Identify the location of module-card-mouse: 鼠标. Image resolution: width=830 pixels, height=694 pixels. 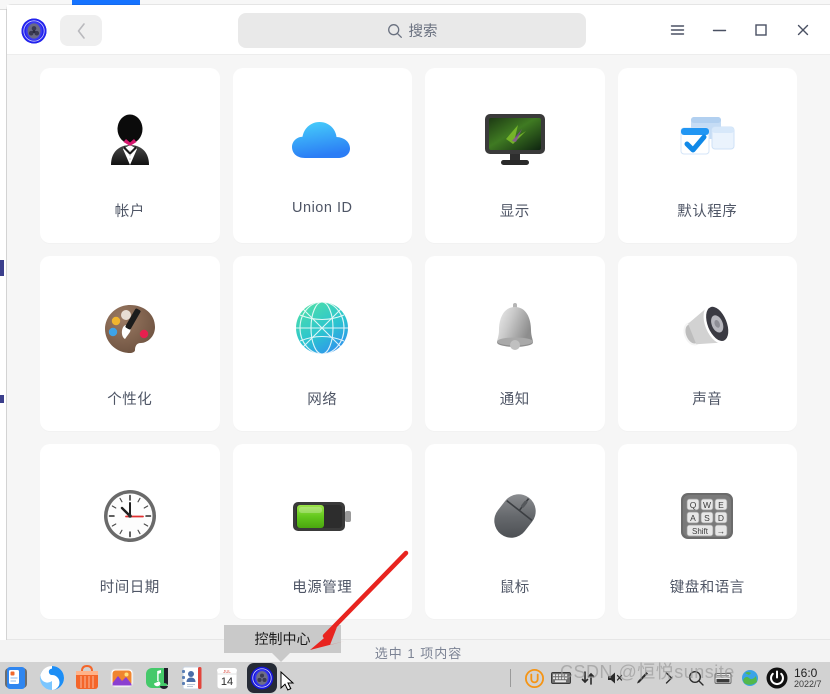
(515, 531).